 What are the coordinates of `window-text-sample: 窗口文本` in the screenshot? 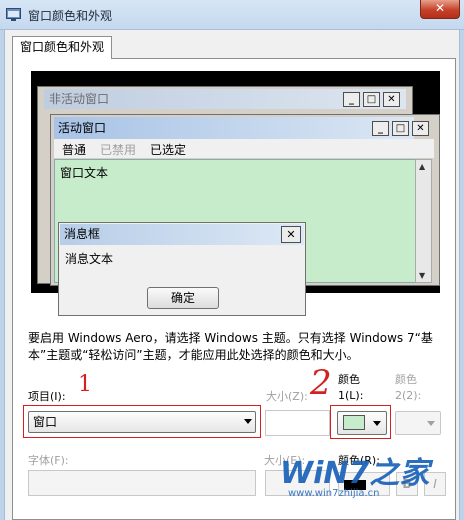 It's located at (84, 172).